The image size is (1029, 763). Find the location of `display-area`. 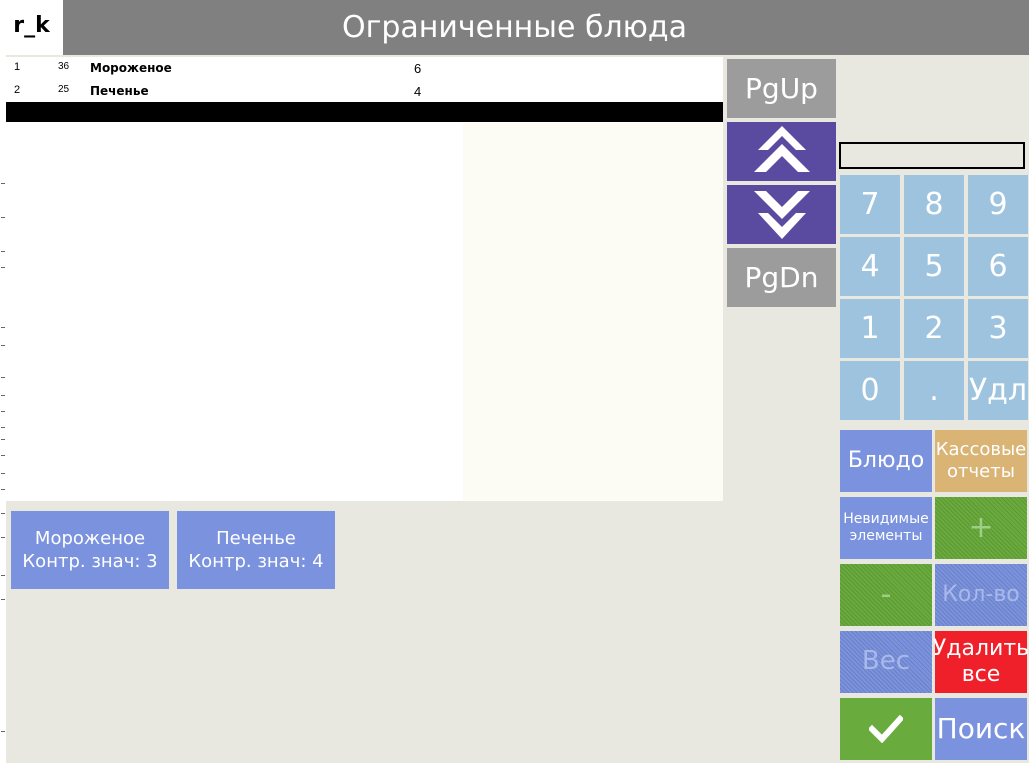

display-area is located at coordinates (933, 99).